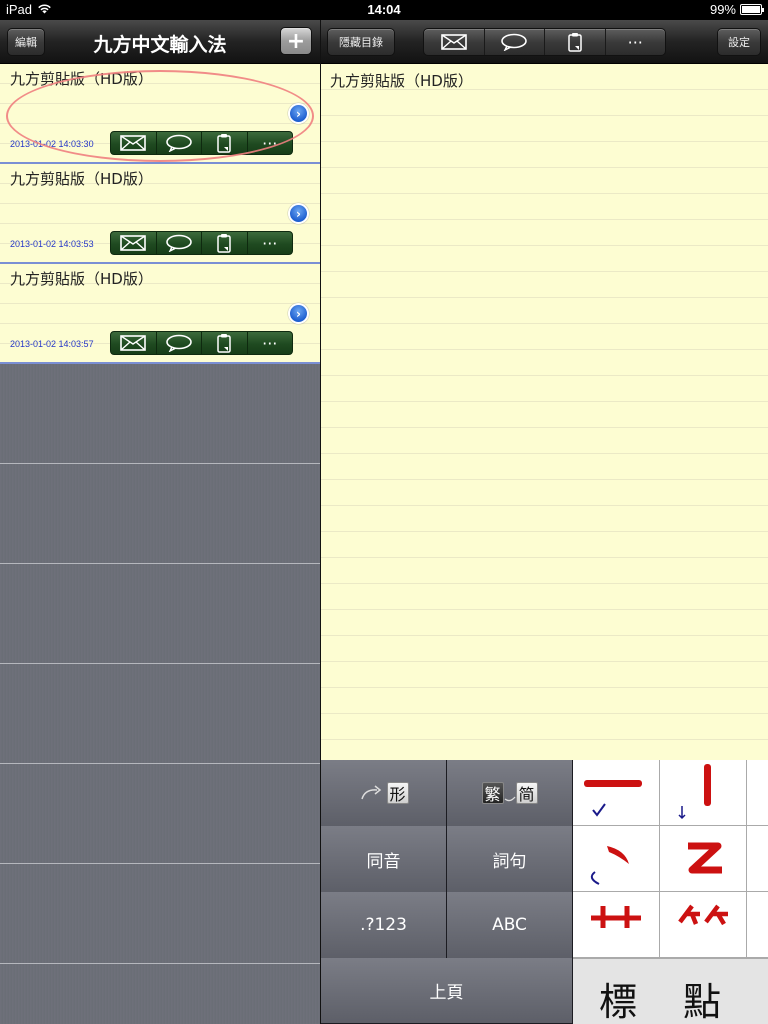 The width and height of the screenshot is (768, 1024). I want to click on trad-key-label: 繁, so click(492, 793).